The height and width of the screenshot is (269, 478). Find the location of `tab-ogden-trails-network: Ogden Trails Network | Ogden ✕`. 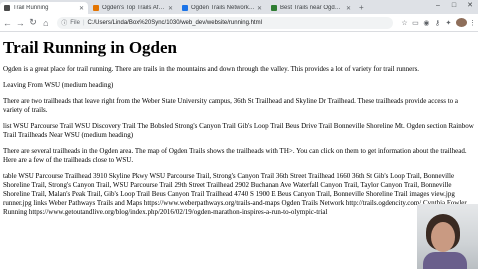

tab-ogden-trails-network: Ogden Trails Network | Ogden ✕ is located at coordinates (222, 8).